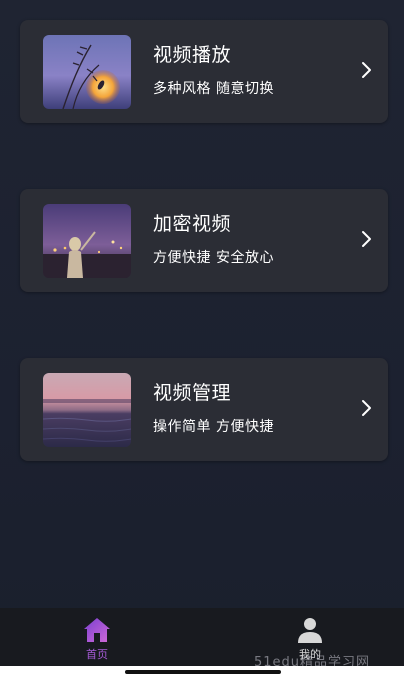 This screenshot has width=404, height=678. Describe the element at coordinates (204, 71) in the screenshot. I see `video-play-card: 视频播放 多种风格 随意切换` at that location.